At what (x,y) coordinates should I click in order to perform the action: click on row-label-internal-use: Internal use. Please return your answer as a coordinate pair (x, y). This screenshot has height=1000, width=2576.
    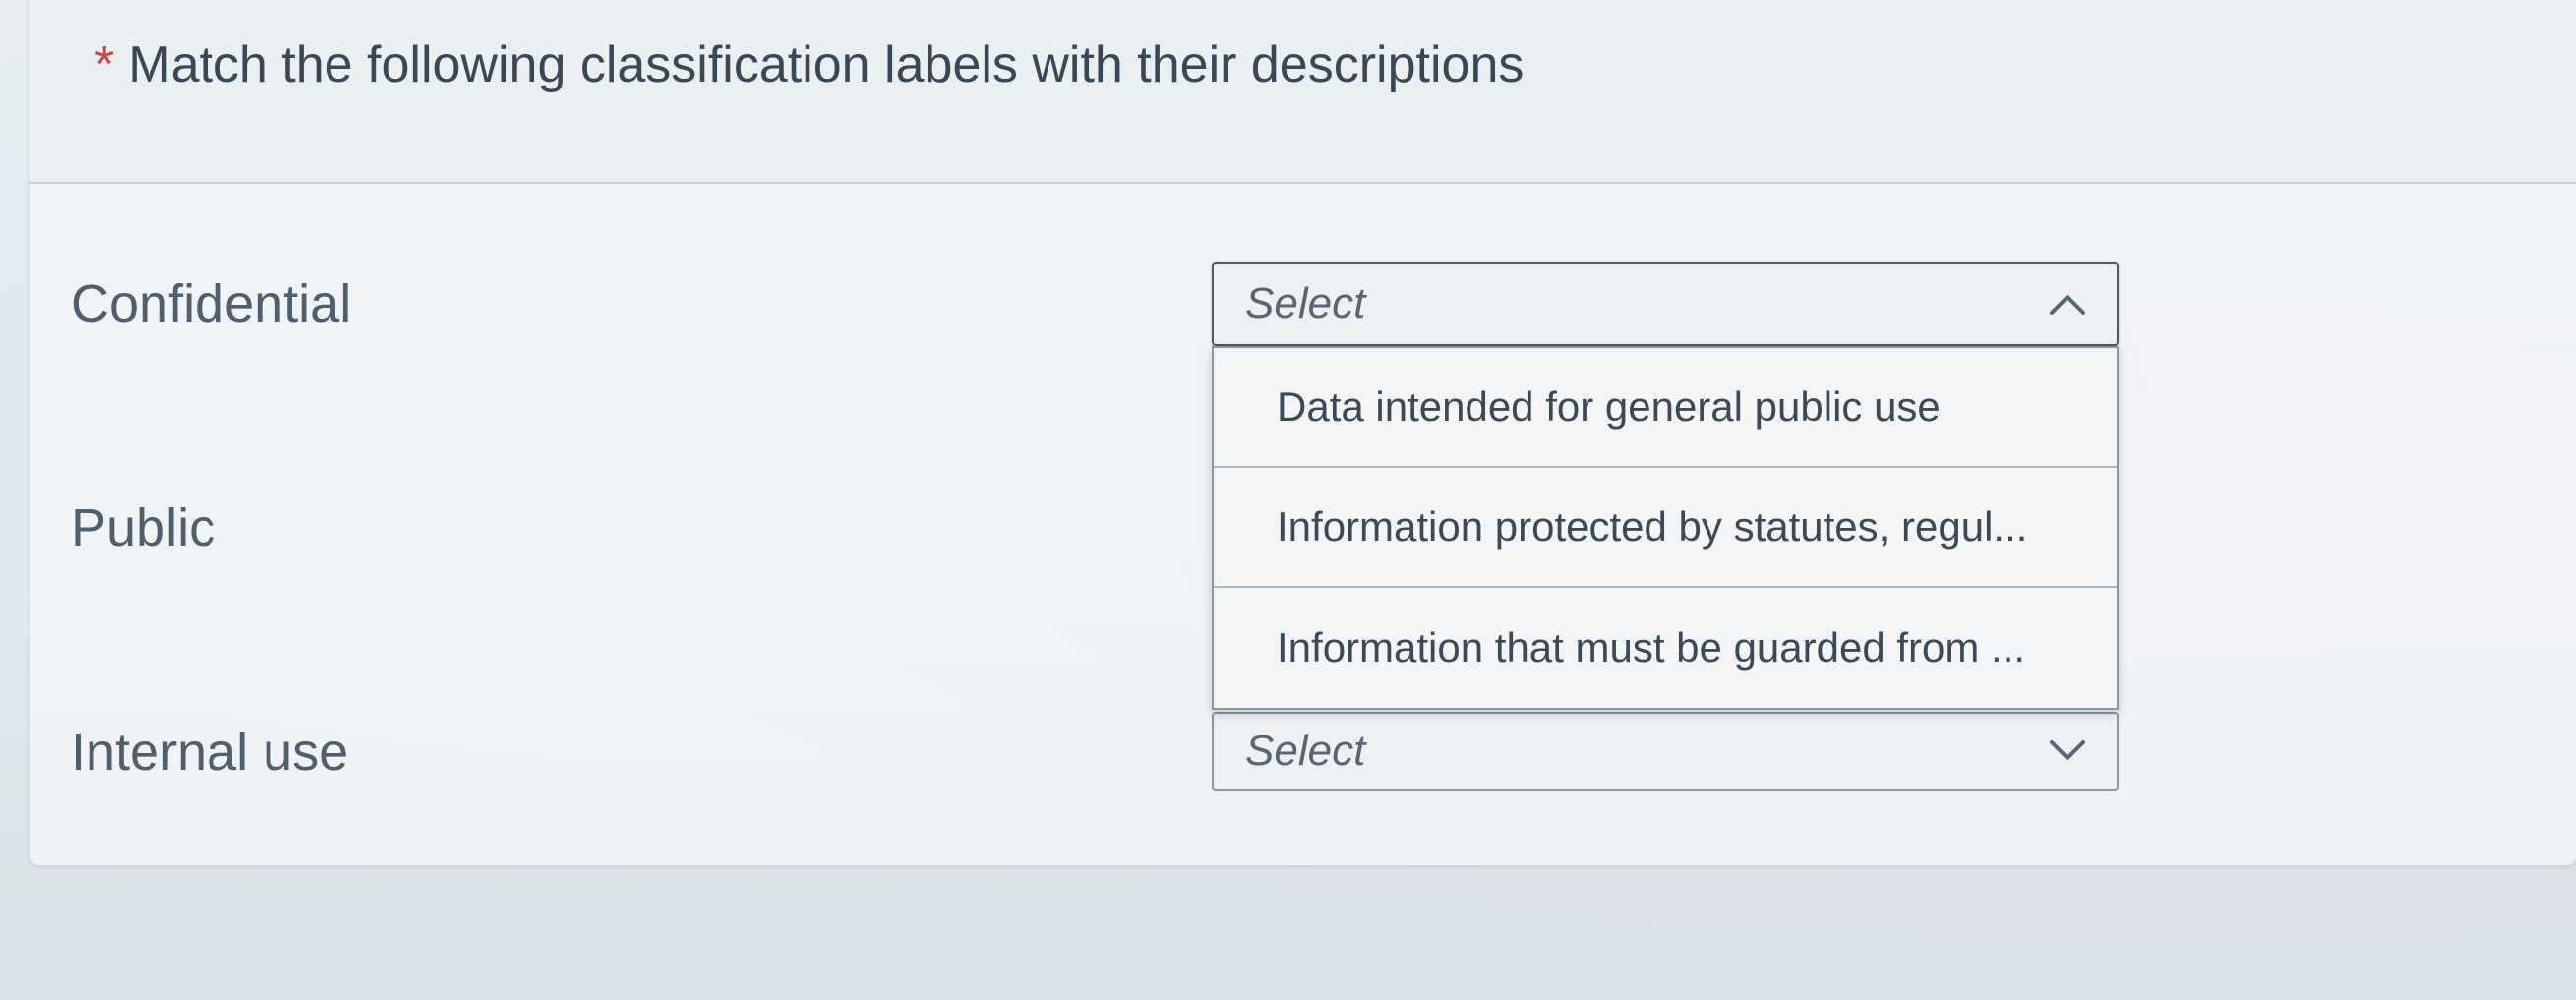
    Looking at the image, I should click on (210, 752).